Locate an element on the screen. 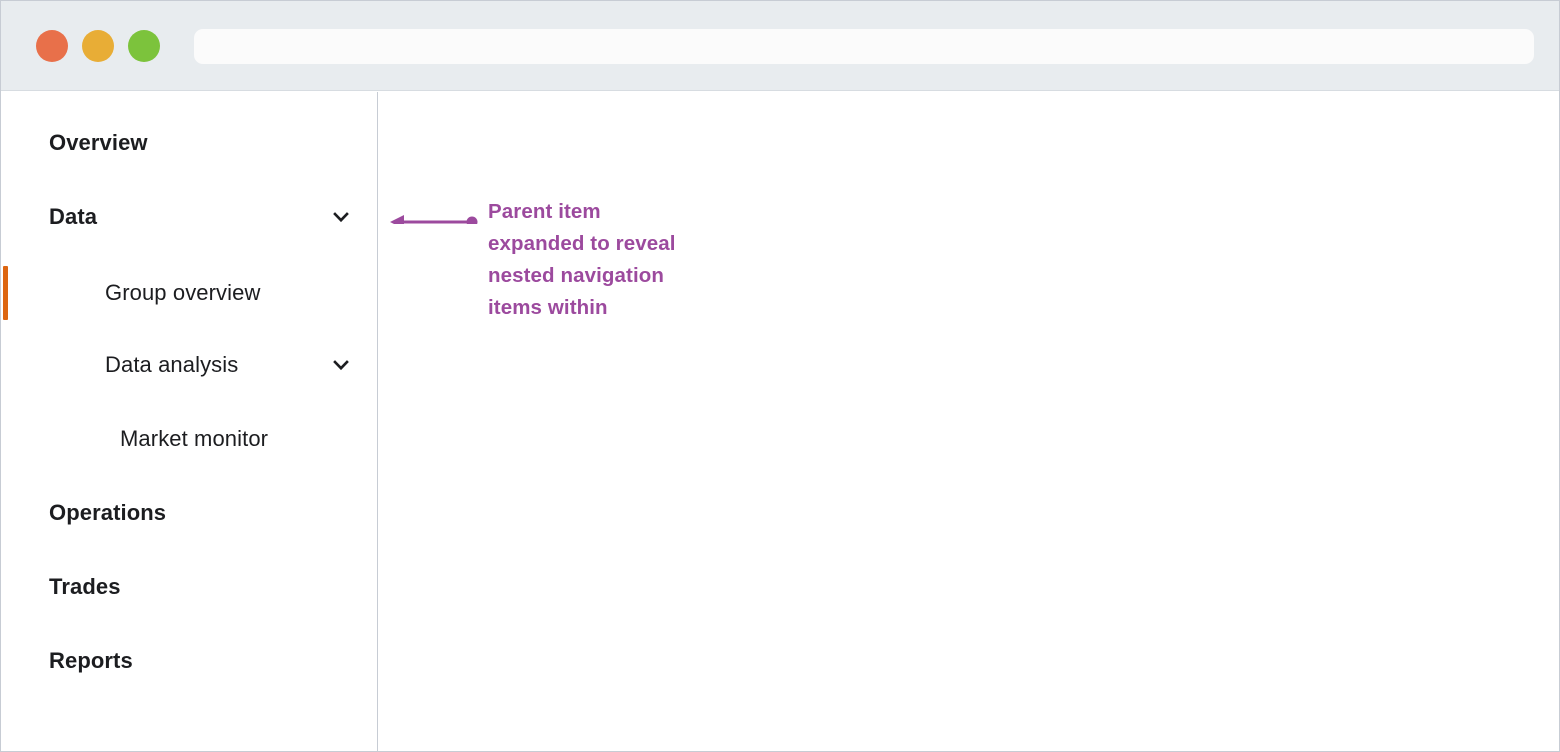  sidebar-item-reports: Reports is located at coordinates (189, 661).